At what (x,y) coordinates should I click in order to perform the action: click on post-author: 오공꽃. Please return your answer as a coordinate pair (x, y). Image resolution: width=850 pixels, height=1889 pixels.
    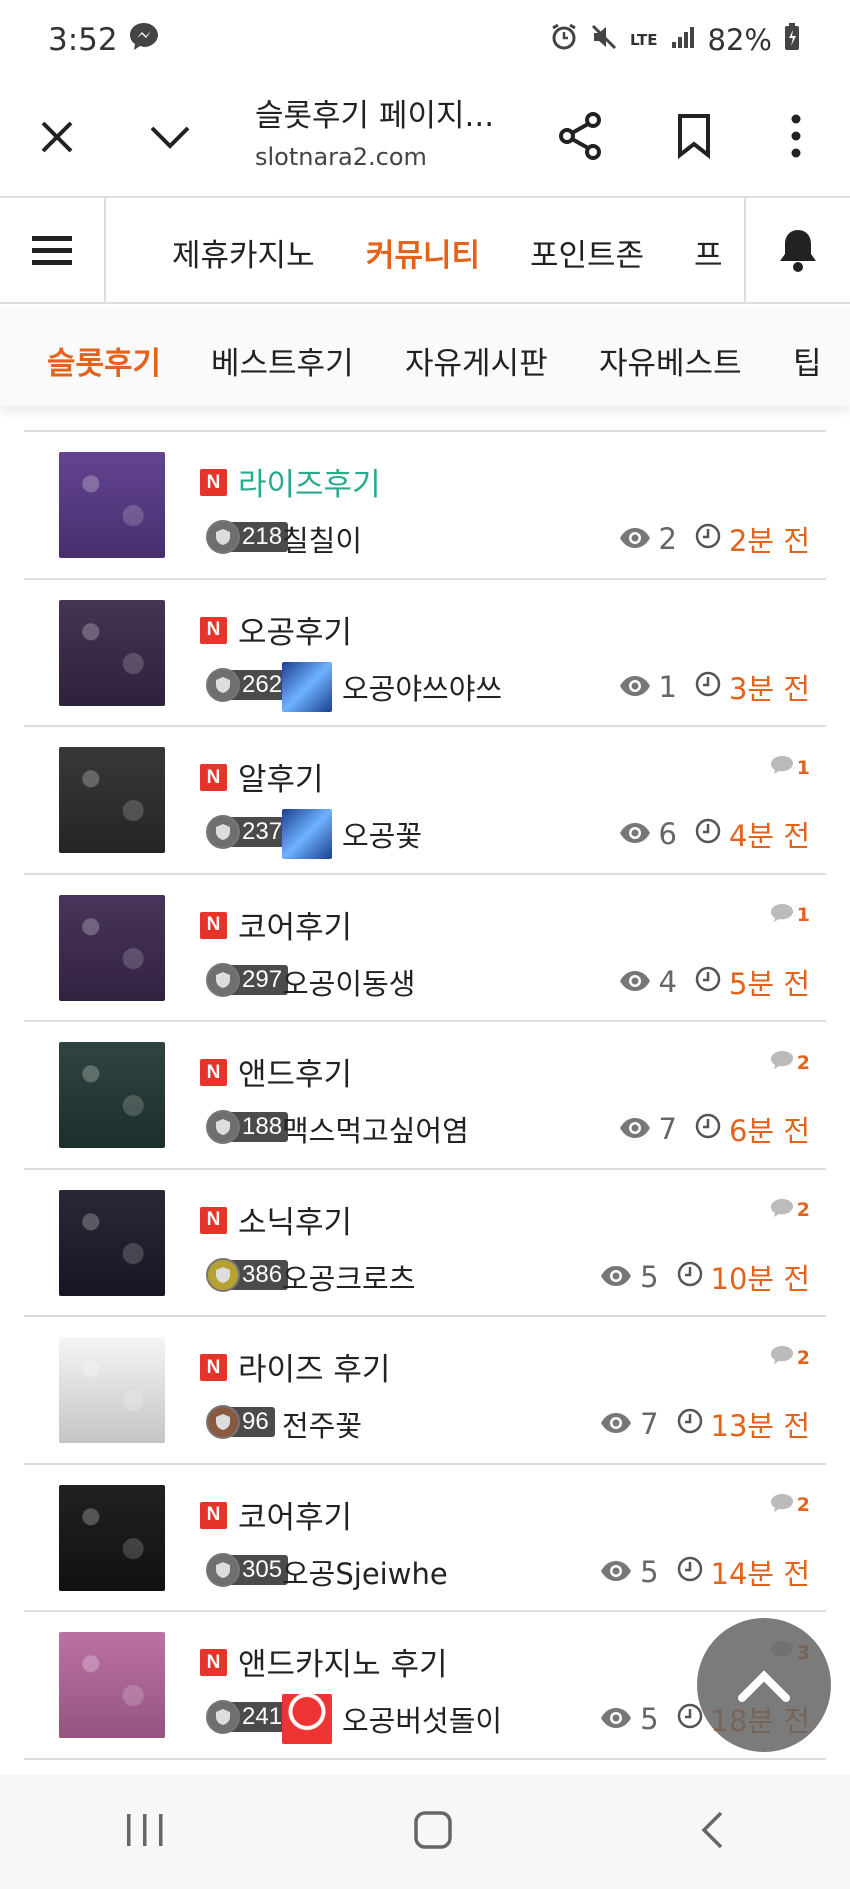
    Looking at the image, I should click on (382, 834).